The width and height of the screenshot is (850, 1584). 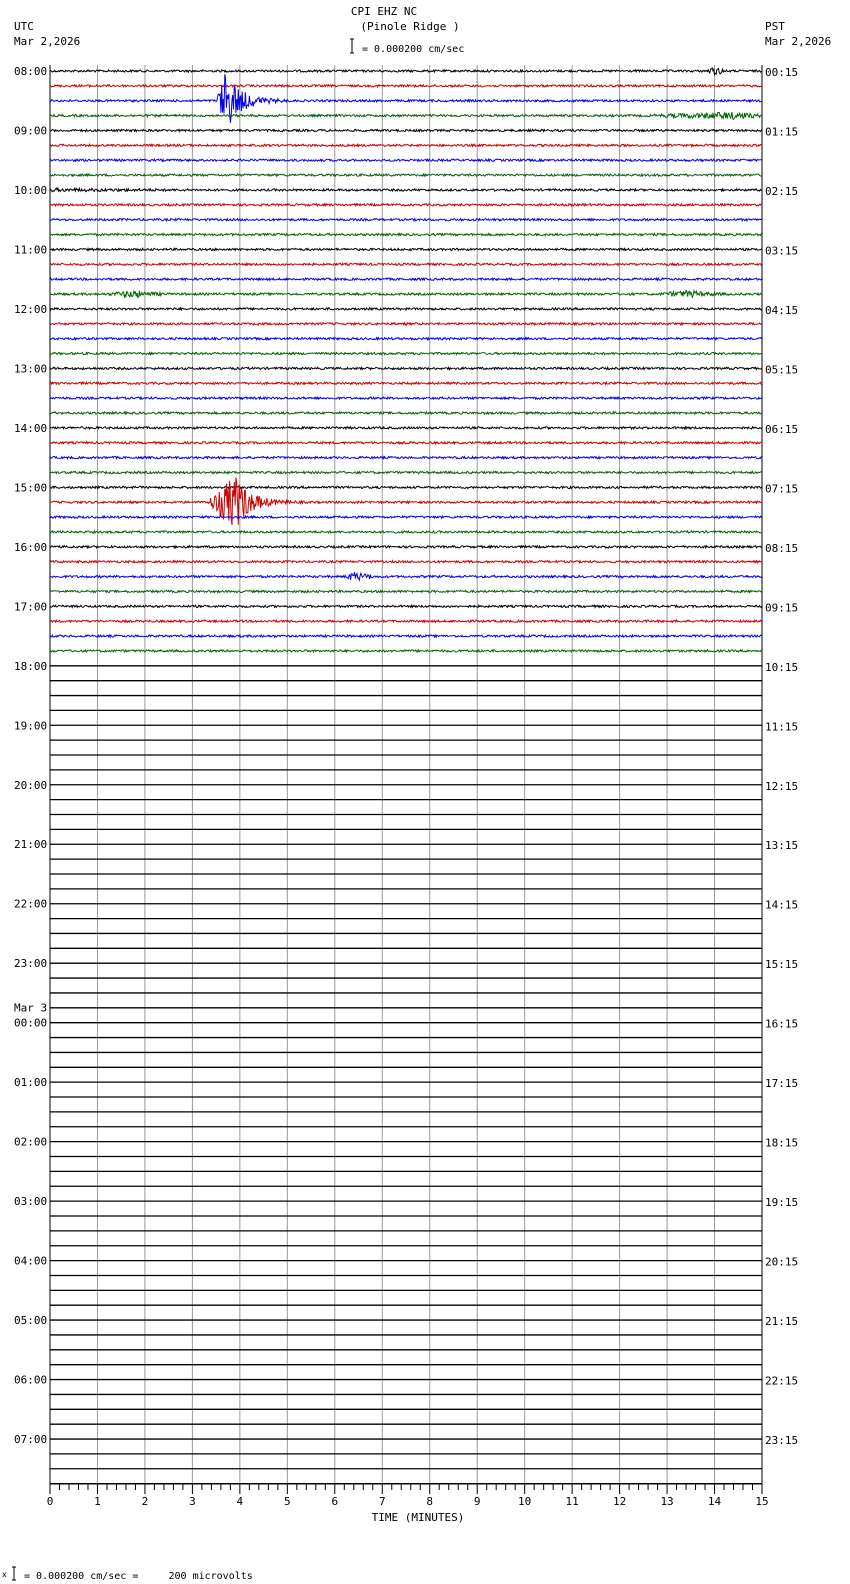 I want to click on trace-line-13:45, so click(x=406, y=413).